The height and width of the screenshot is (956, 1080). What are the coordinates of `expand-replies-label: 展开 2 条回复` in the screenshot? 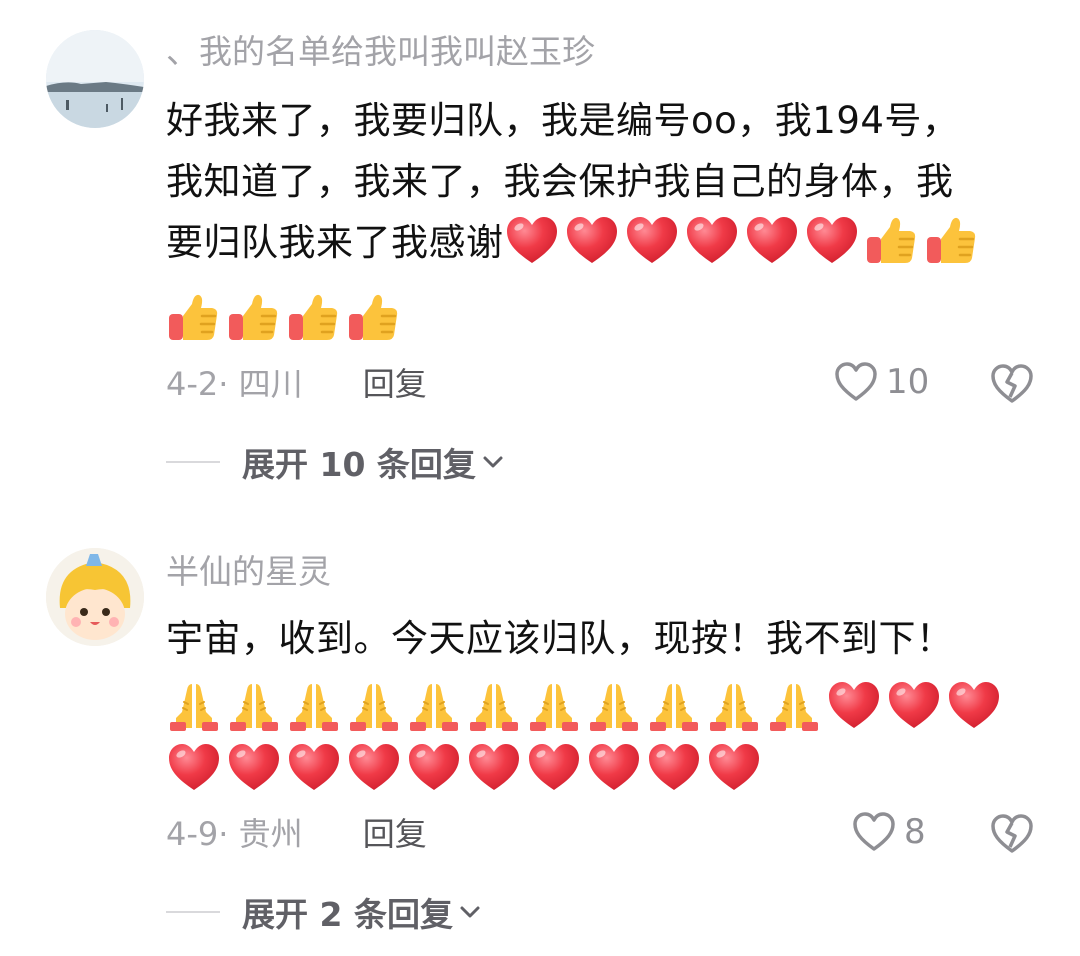 It's located at (347, 914).